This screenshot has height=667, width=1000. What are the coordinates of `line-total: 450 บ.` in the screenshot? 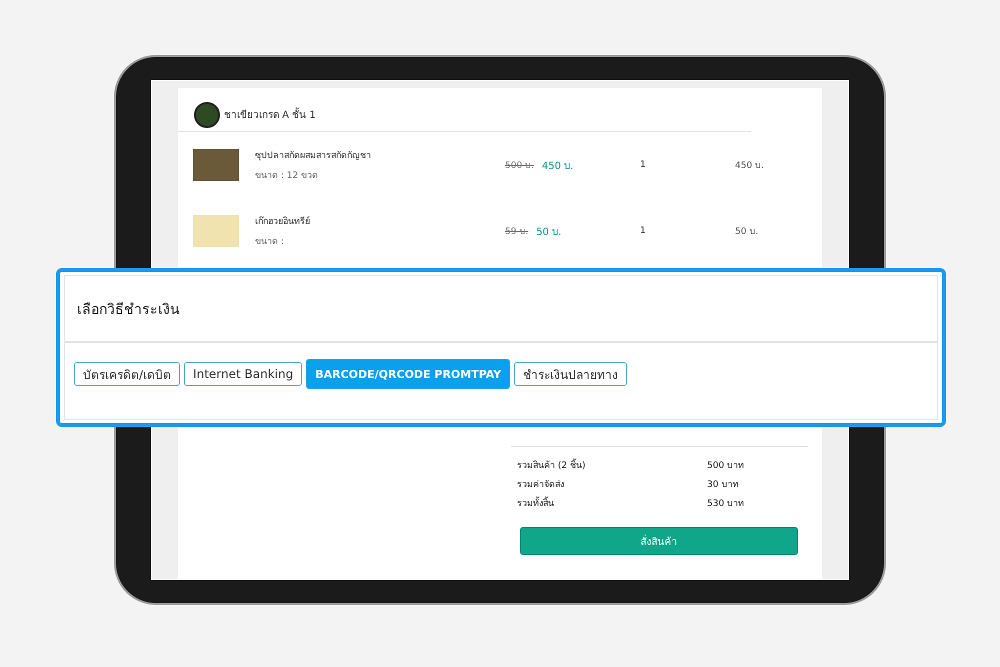 It's located at (750, 166).